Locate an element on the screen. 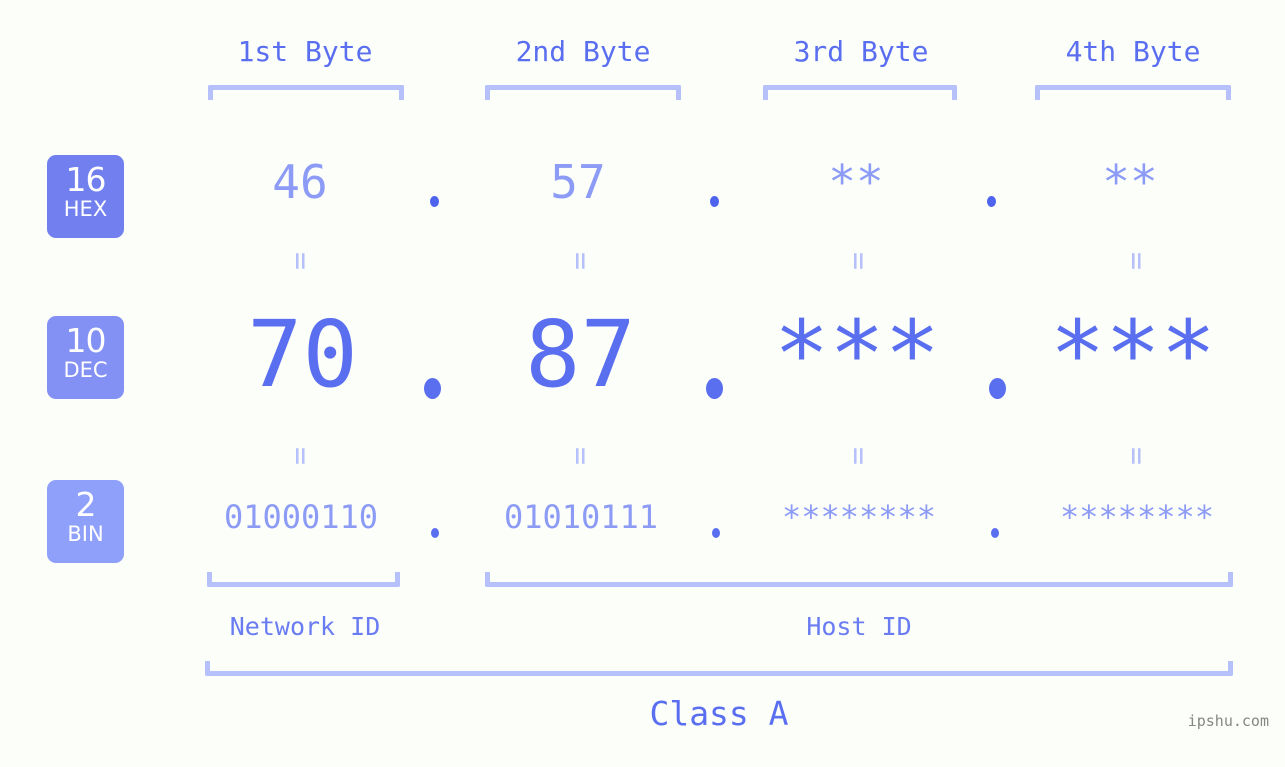 Image resolution: width=1285 pixels, height=767 pixels. byte-header-3: 3rd Byte is located at coordinates (861, 51).